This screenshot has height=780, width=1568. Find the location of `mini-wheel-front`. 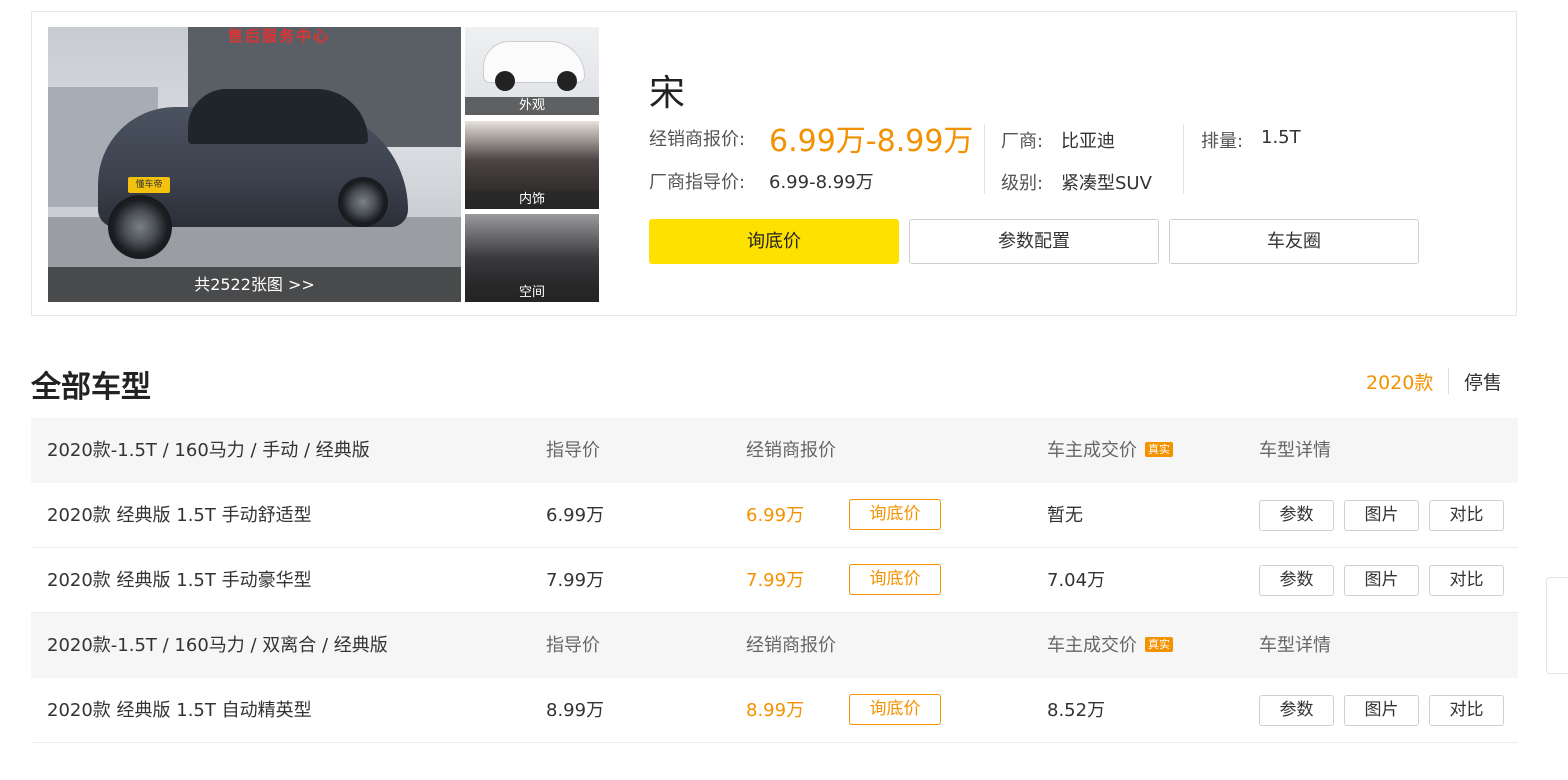

mini-wheel-front is located at coordinates (505, 81).